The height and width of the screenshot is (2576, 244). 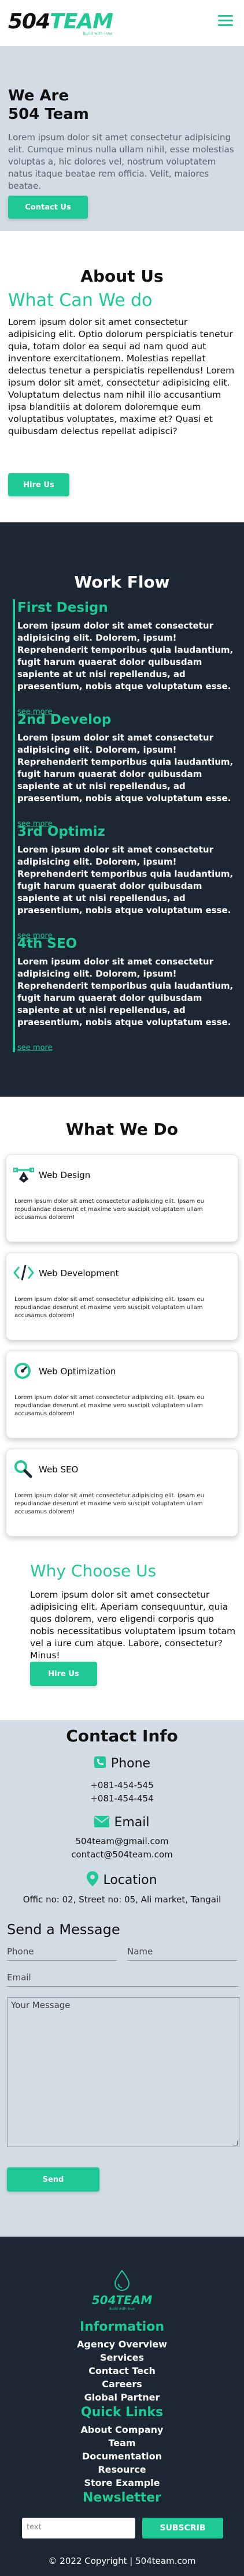 I want to click on message-textarea: Your Message, so click(x=123, y=2072).